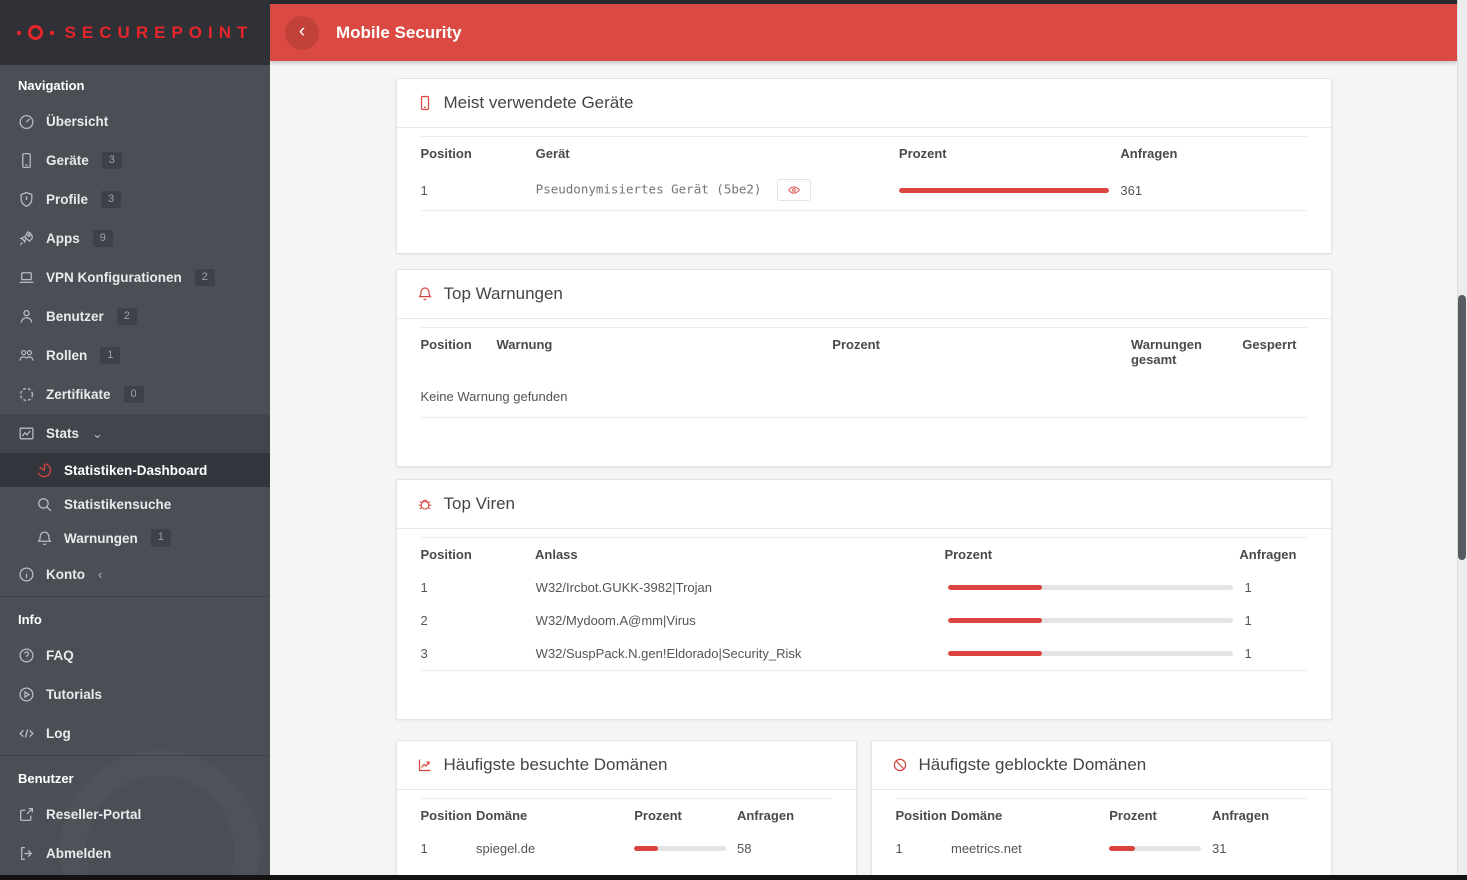  What do you see at coordinates (26, 394) in the screenshot?
I see `certificate-seal-icon` at bounding box center [26, 394].